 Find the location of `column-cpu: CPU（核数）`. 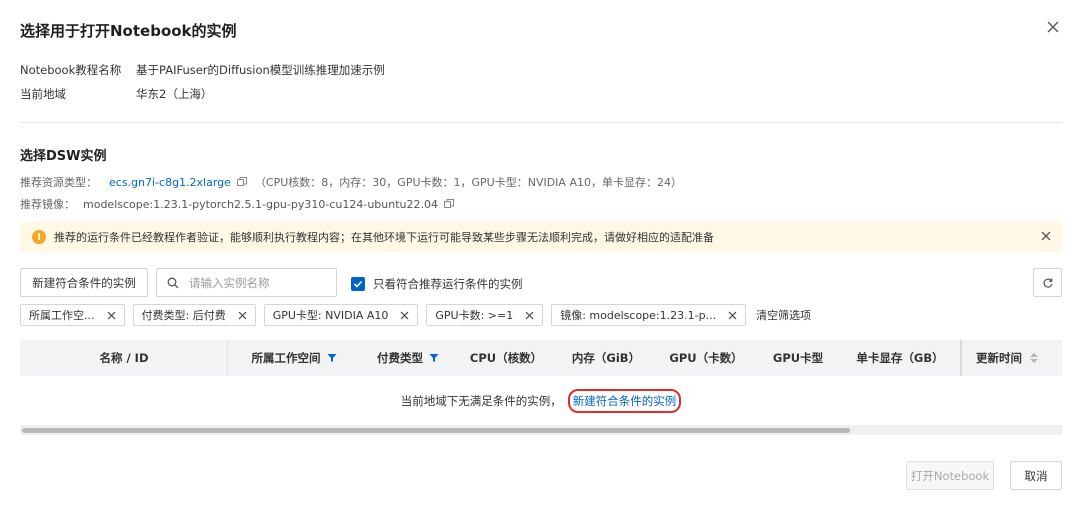

column-cpu: CPU（核数） is located at coordinates (506, 358).